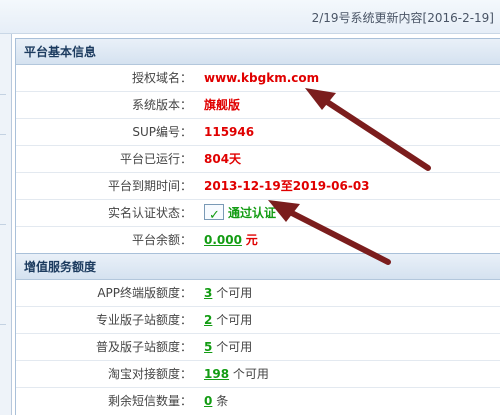 This screenshot has width=500, height=415. I want to click on quota-value: 0 条, so click(216, 401).